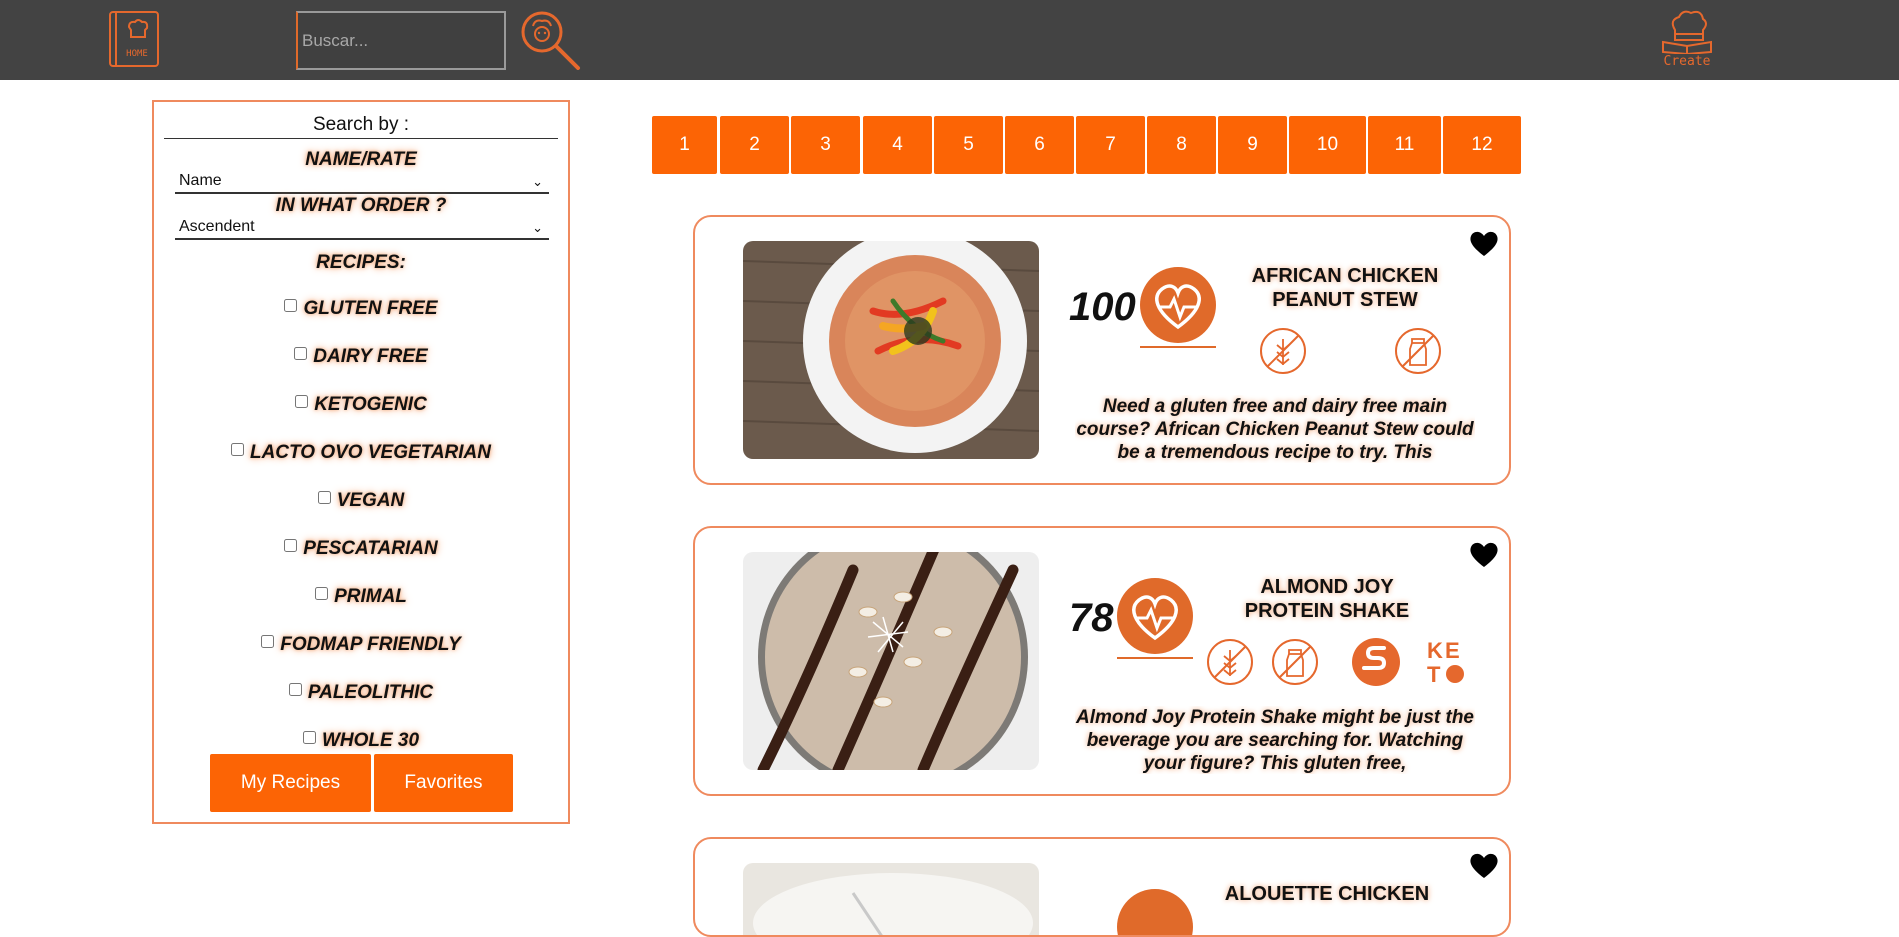  Describe the element at coordinates (897, 145) in the screenshot. I see `page-button-4: 4` at that location.